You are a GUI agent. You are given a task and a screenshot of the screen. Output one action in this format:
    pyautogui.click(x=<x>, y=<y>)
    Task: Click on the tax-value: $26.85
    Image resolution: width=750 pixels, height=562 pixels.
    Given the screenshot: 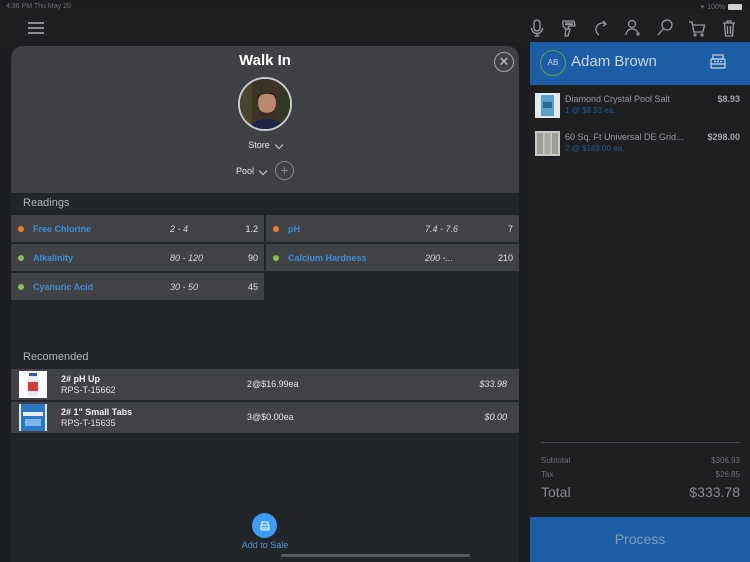 What is the action you would take?
    pyautogui.click(x=727, y=474)
    